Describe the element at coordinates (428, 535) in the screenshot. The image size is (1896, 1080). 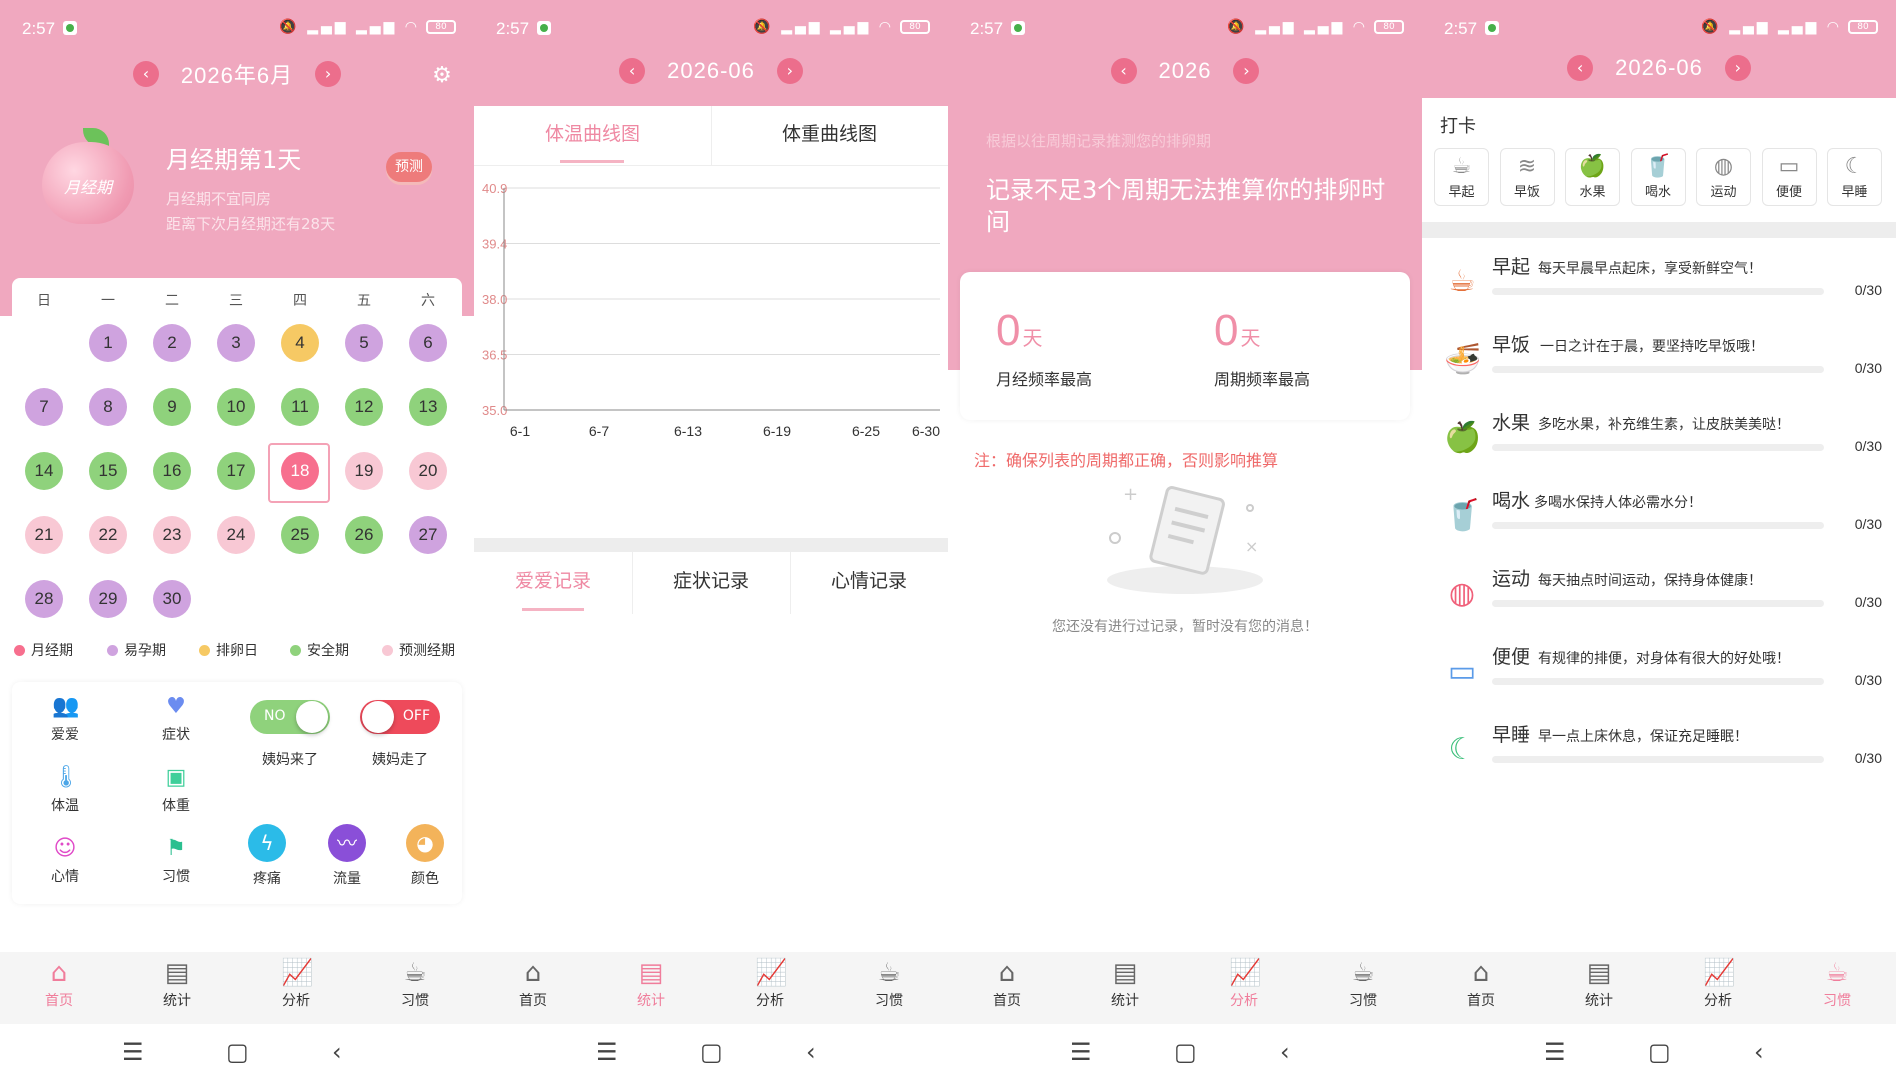
I see `calendar-day: 27` at that location.